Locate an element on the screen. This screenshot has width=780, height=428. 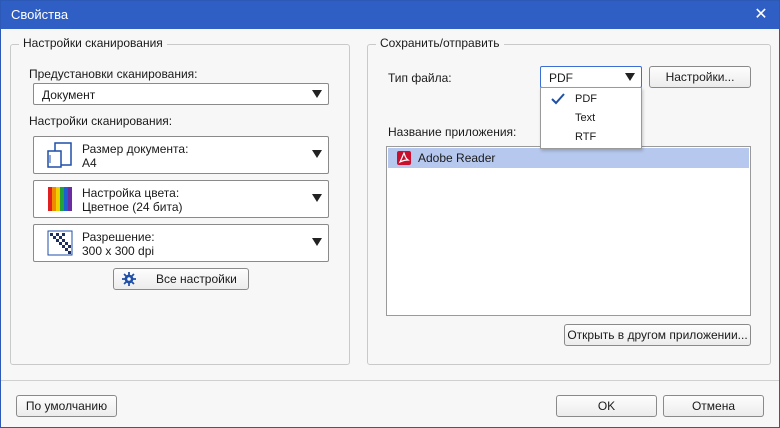
dropdown-option-text: Text is located at coordinates (591, 119).